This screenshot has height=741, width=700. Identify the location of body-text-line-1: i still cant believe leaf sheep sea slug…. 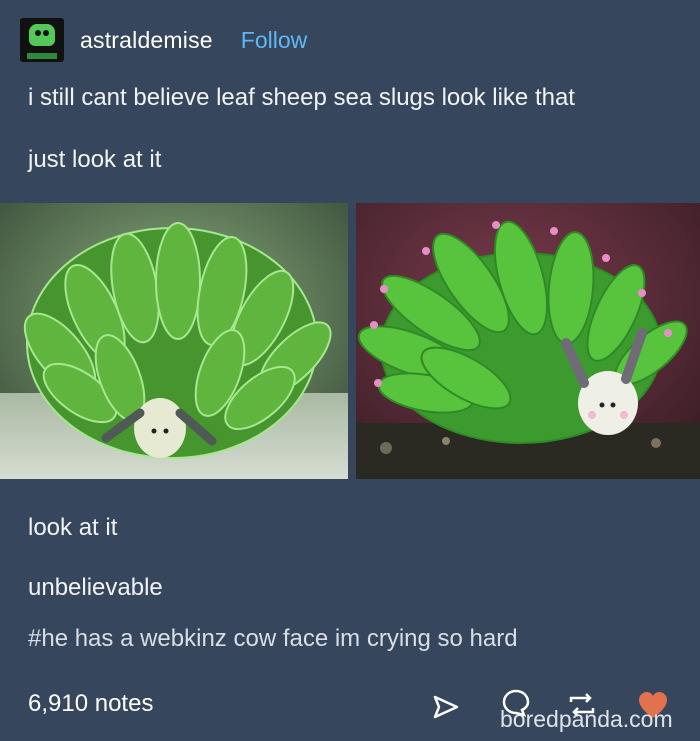
(301, 97).